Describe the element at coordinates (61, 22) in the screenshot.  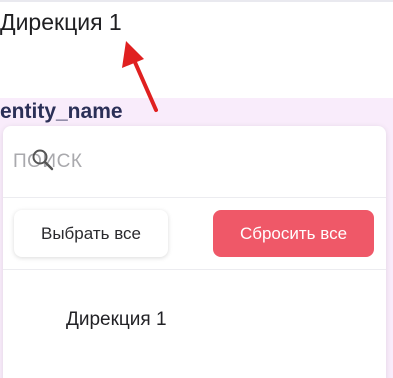
I see `selected-value: Дирекция 1` at that location.